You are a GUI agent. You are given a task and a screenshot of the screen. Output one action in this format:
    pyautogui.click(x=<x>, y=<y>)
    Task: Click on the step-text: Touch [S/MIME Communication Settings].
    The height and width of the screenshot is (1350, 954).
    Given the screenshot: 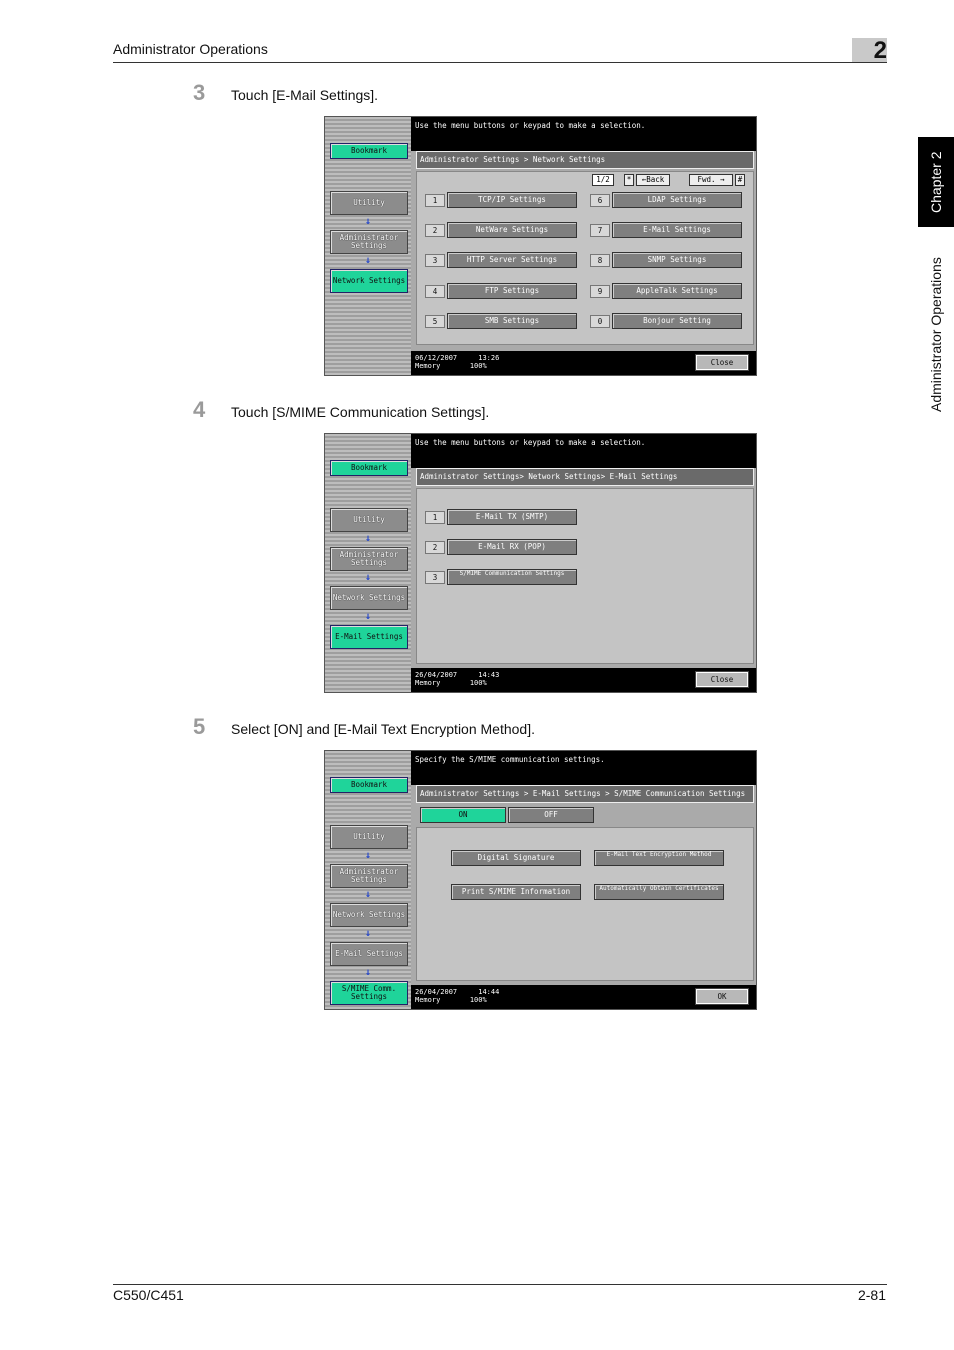 What is the action you would take?
    pyautogui.click(x=360, y=412)
    